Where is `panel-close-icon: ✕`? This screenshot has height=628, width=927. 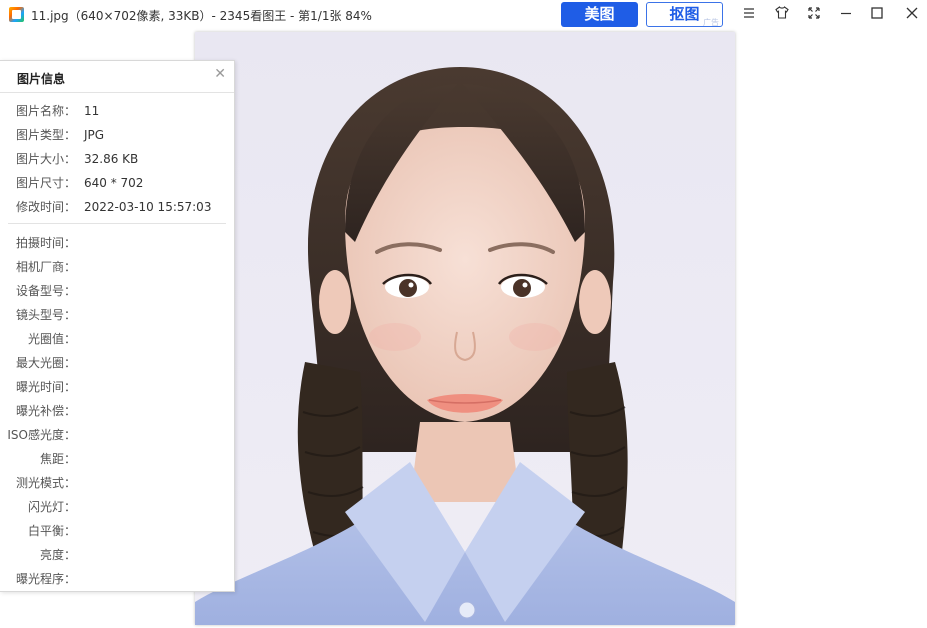 panel-close-icon: ✕ is located at coordinates (220, 74).